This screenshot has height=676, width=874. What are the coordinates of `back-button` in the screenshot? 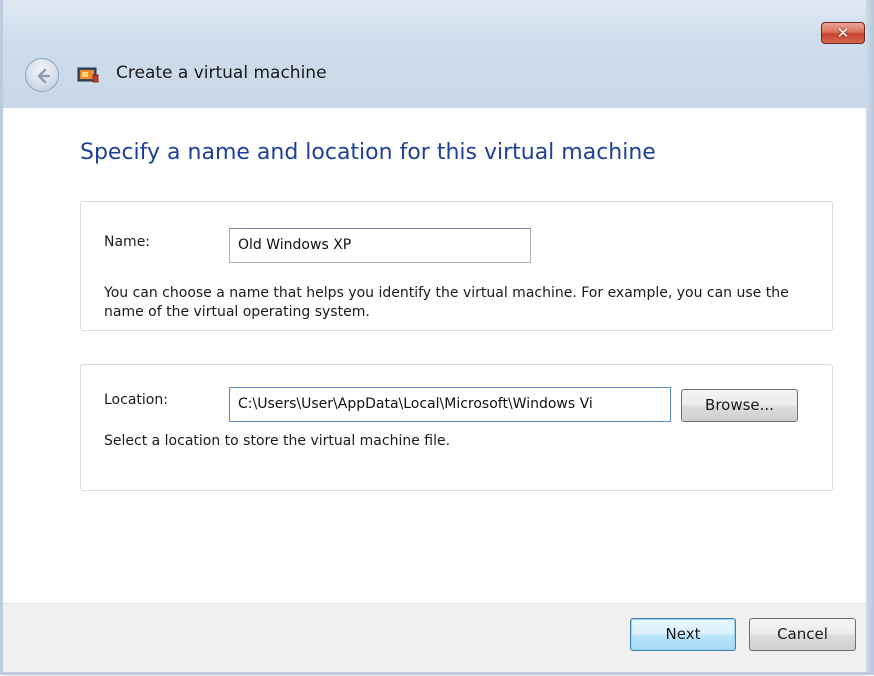 It's located at (42, 75).